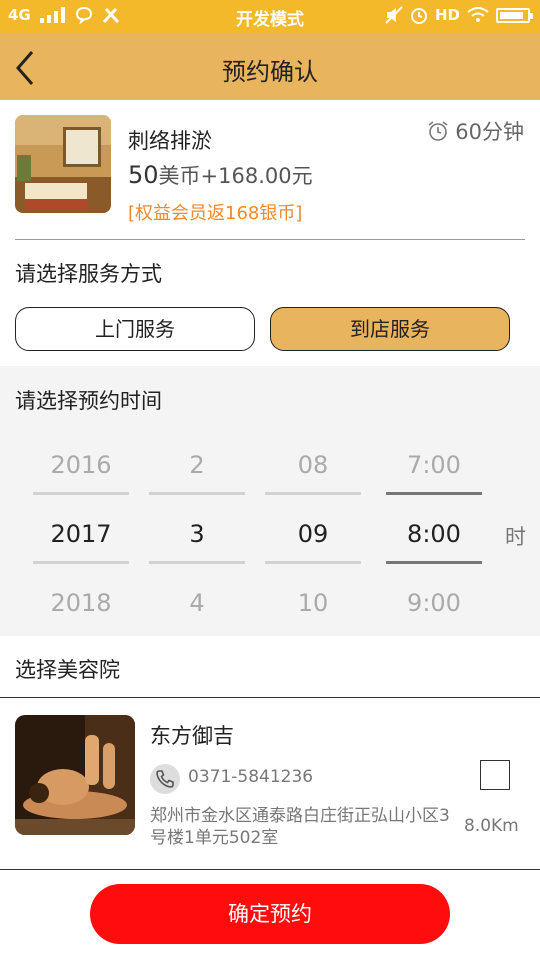 This screenshot has width=540, height=960. What do you see at coordinates (197, 465) in the screenshot?
I see `month-option: 2` at bounding box center [197, 465].